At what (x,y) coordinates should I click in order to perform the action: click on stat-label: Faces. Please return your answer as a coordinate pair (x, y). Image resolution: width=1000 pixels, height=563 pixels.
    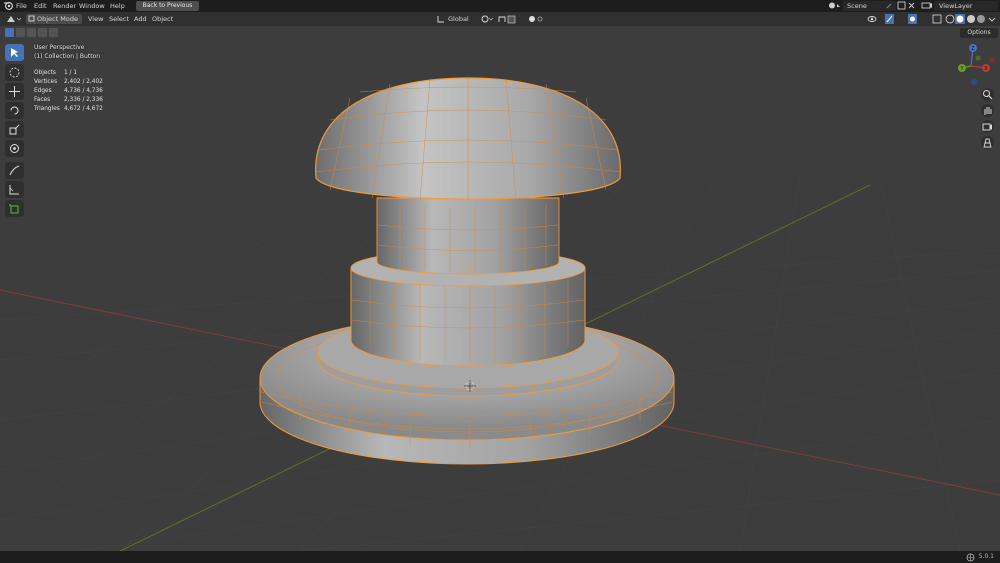
    Looking at the image, I should click on (42, 100).